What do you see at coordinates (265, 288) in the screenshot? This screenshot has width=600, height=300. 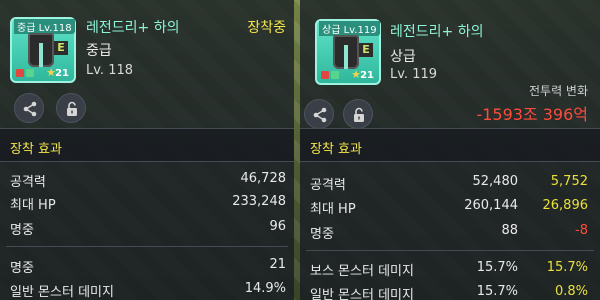 I see `stat-value: 14.9%` at bounding box center [265, 288].